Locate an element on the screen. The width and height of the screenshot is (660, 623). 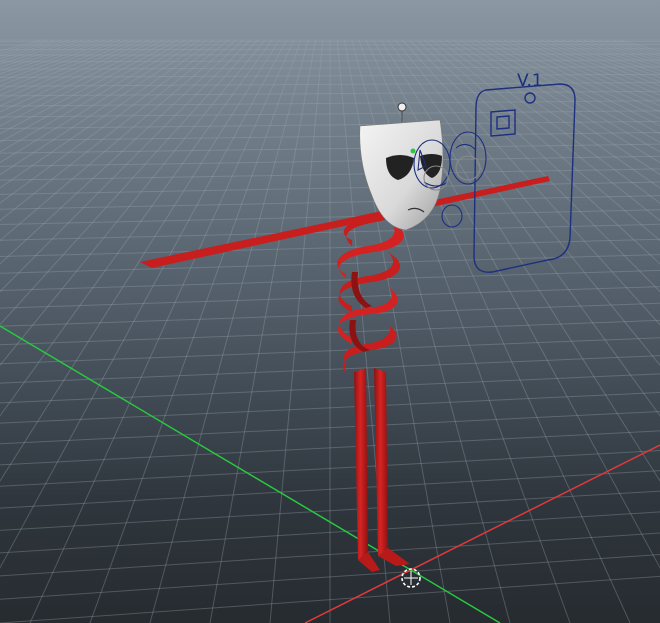
mask-top-locator-icon is located at coordinates (402, 107).